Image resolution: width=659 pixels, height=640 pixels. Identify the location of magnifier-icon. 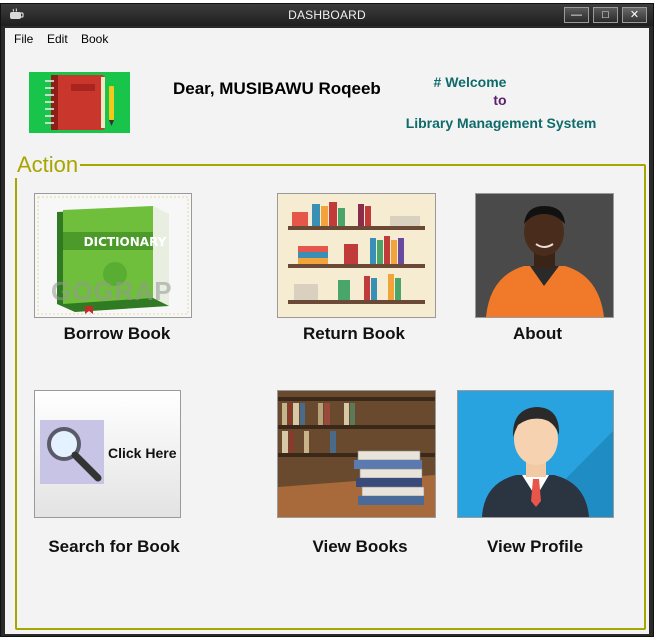
(72, 452).